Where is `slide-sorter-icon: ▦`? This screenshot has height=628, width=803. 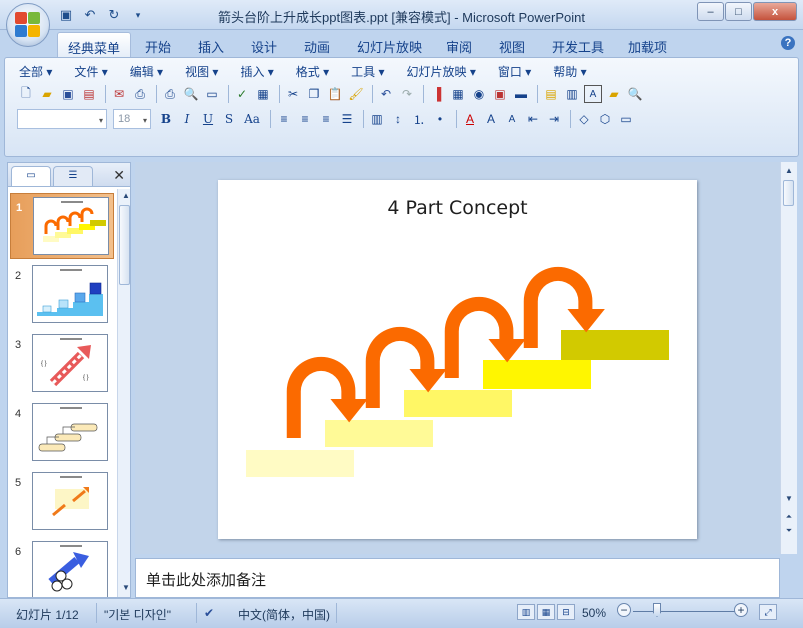
slide-sorter-icon: ▦ is located at coordinates (546, 612).